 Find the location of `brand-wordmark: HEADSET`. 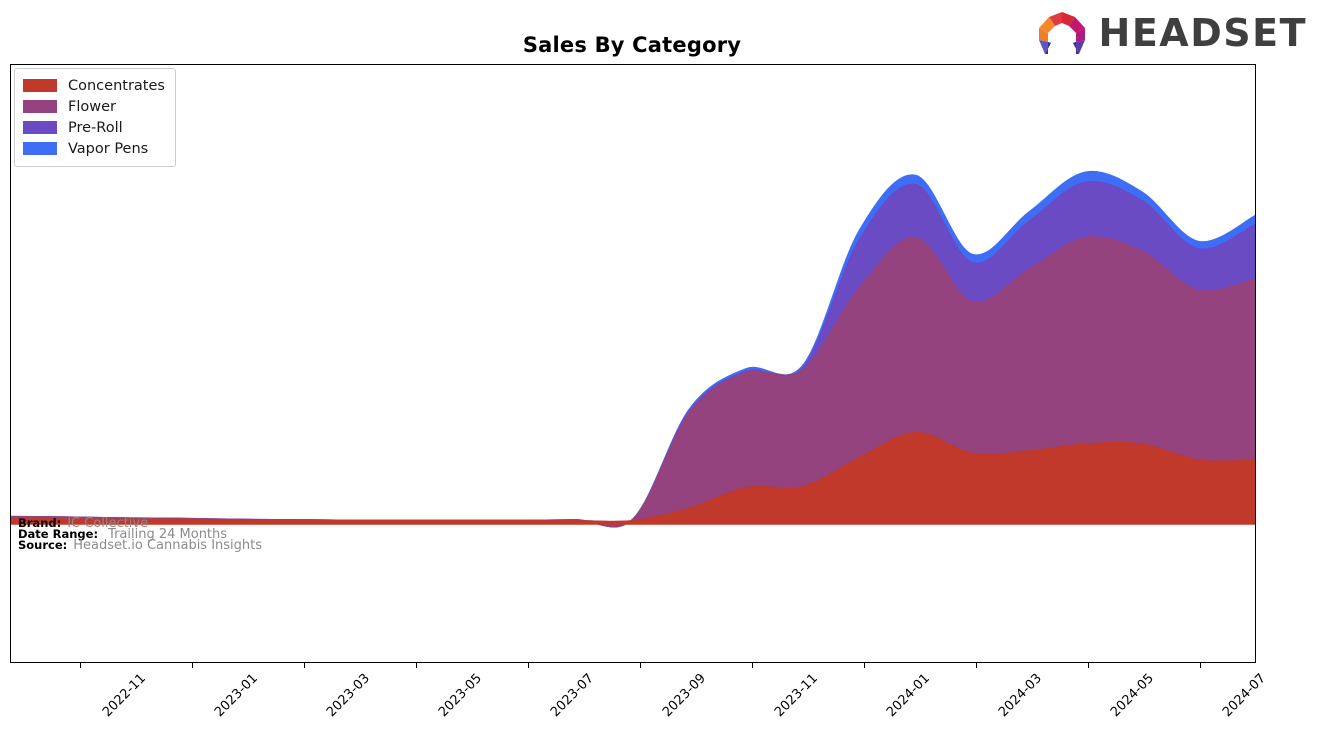

brand-wordmark: HEADSET is located at coordinates (1202, 33).